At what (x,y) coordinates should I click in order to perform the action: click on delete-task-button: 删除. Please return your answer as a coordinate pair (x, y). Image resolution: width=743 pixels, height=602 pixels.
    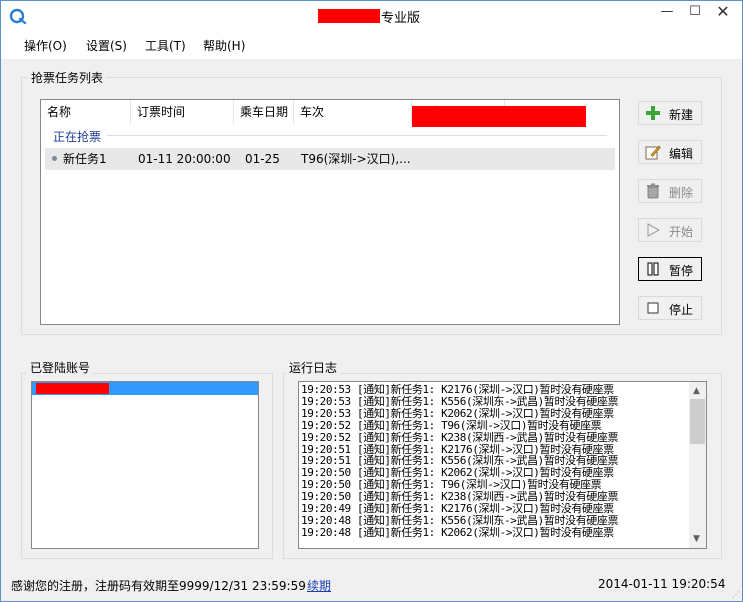
    Looking at the image, I should click on (670, 191).